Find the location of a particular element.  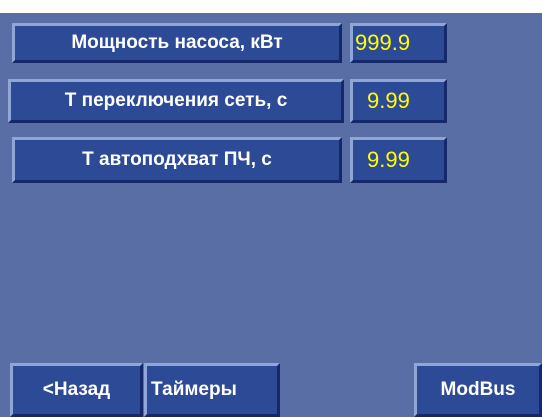

pump-power-value-field: 999.9 is located at coordinates (398, 43).